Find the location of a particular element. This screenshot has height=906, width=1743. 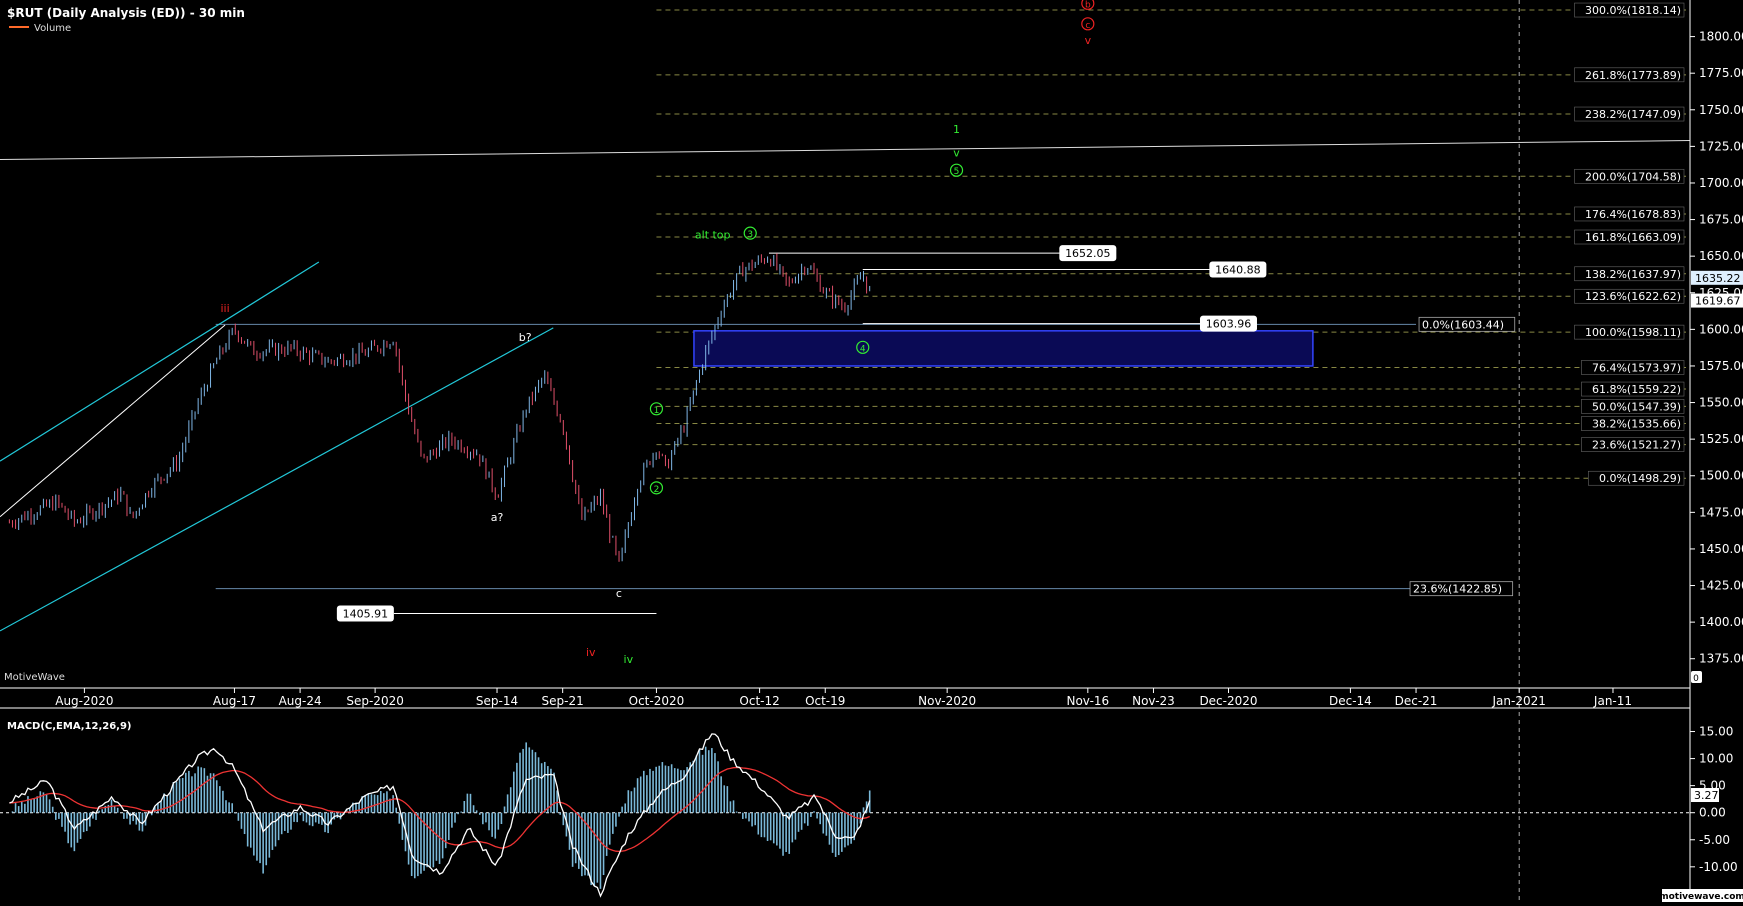

right-axis-zero-label: 0 is located at coordinates (1696, 679).